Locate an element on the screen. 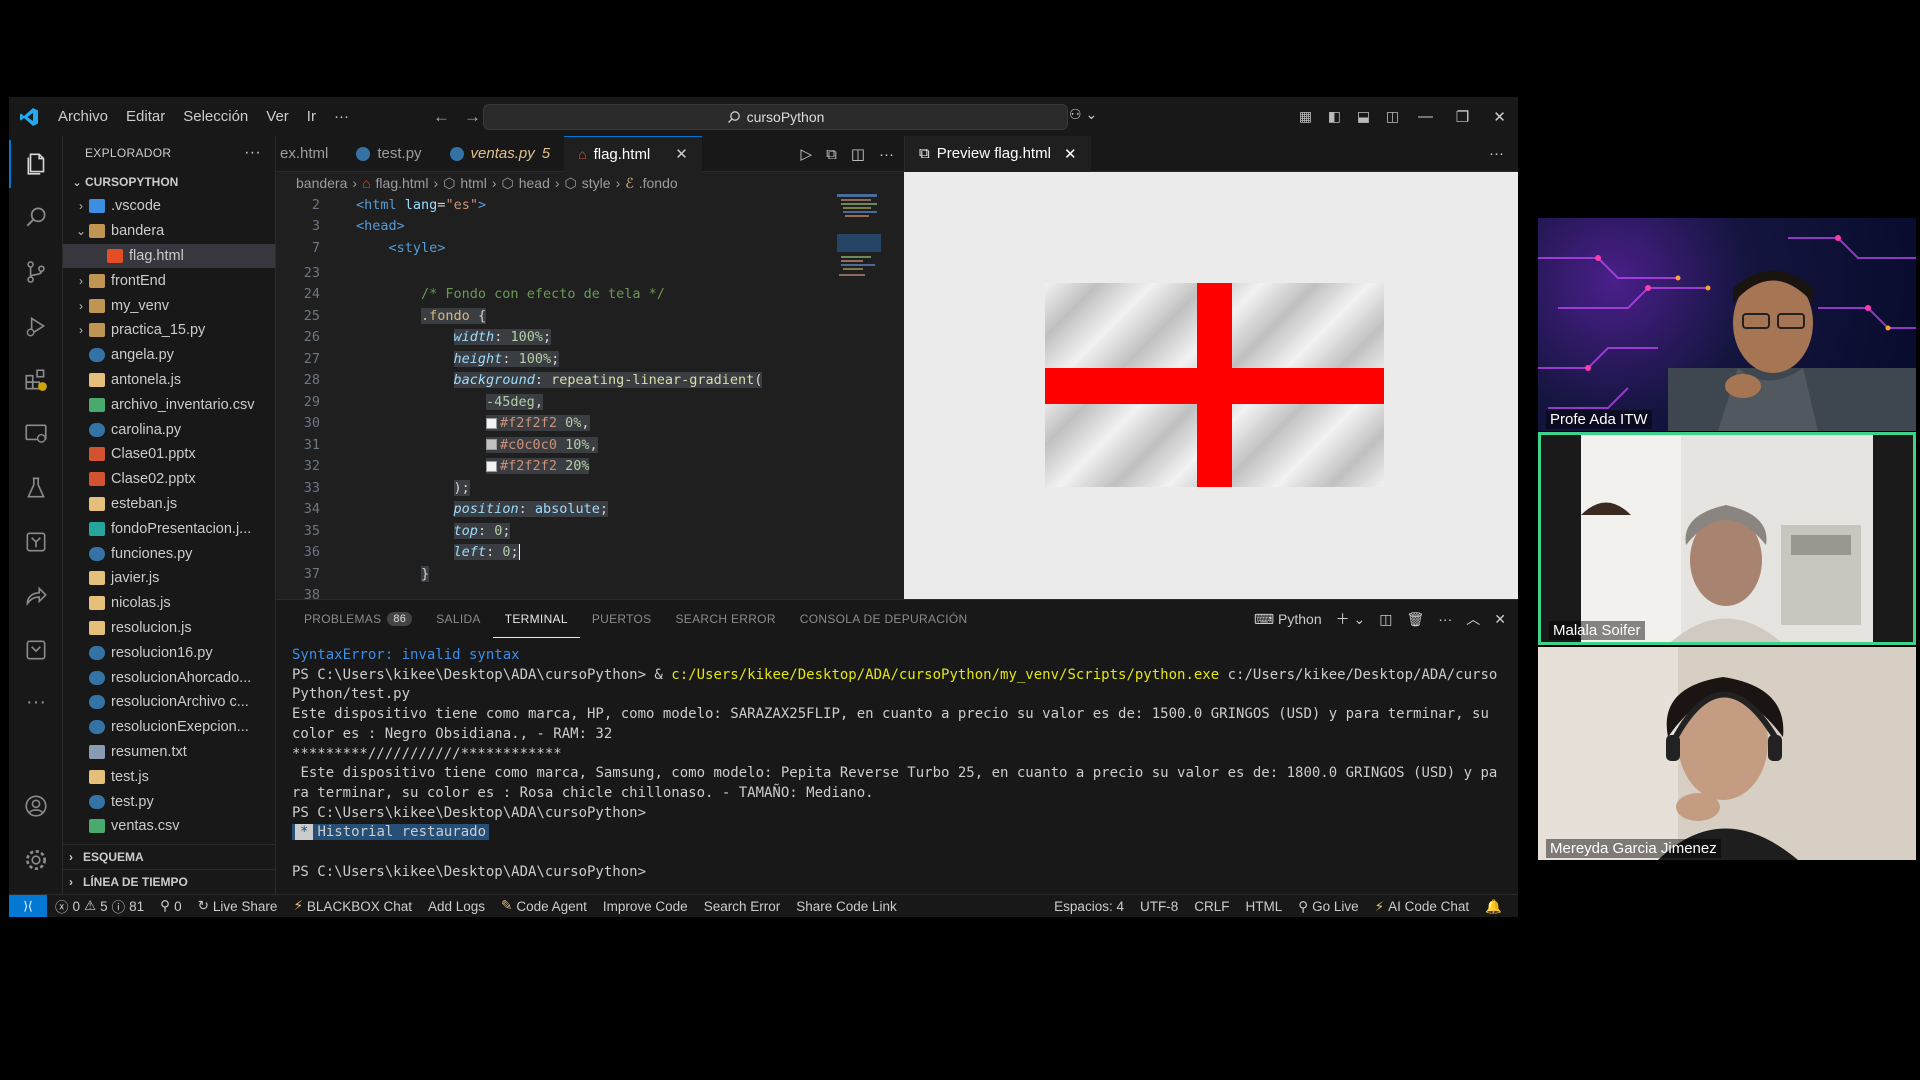  encoding-status: UTF-8 is located at coordinates (1159, 906).